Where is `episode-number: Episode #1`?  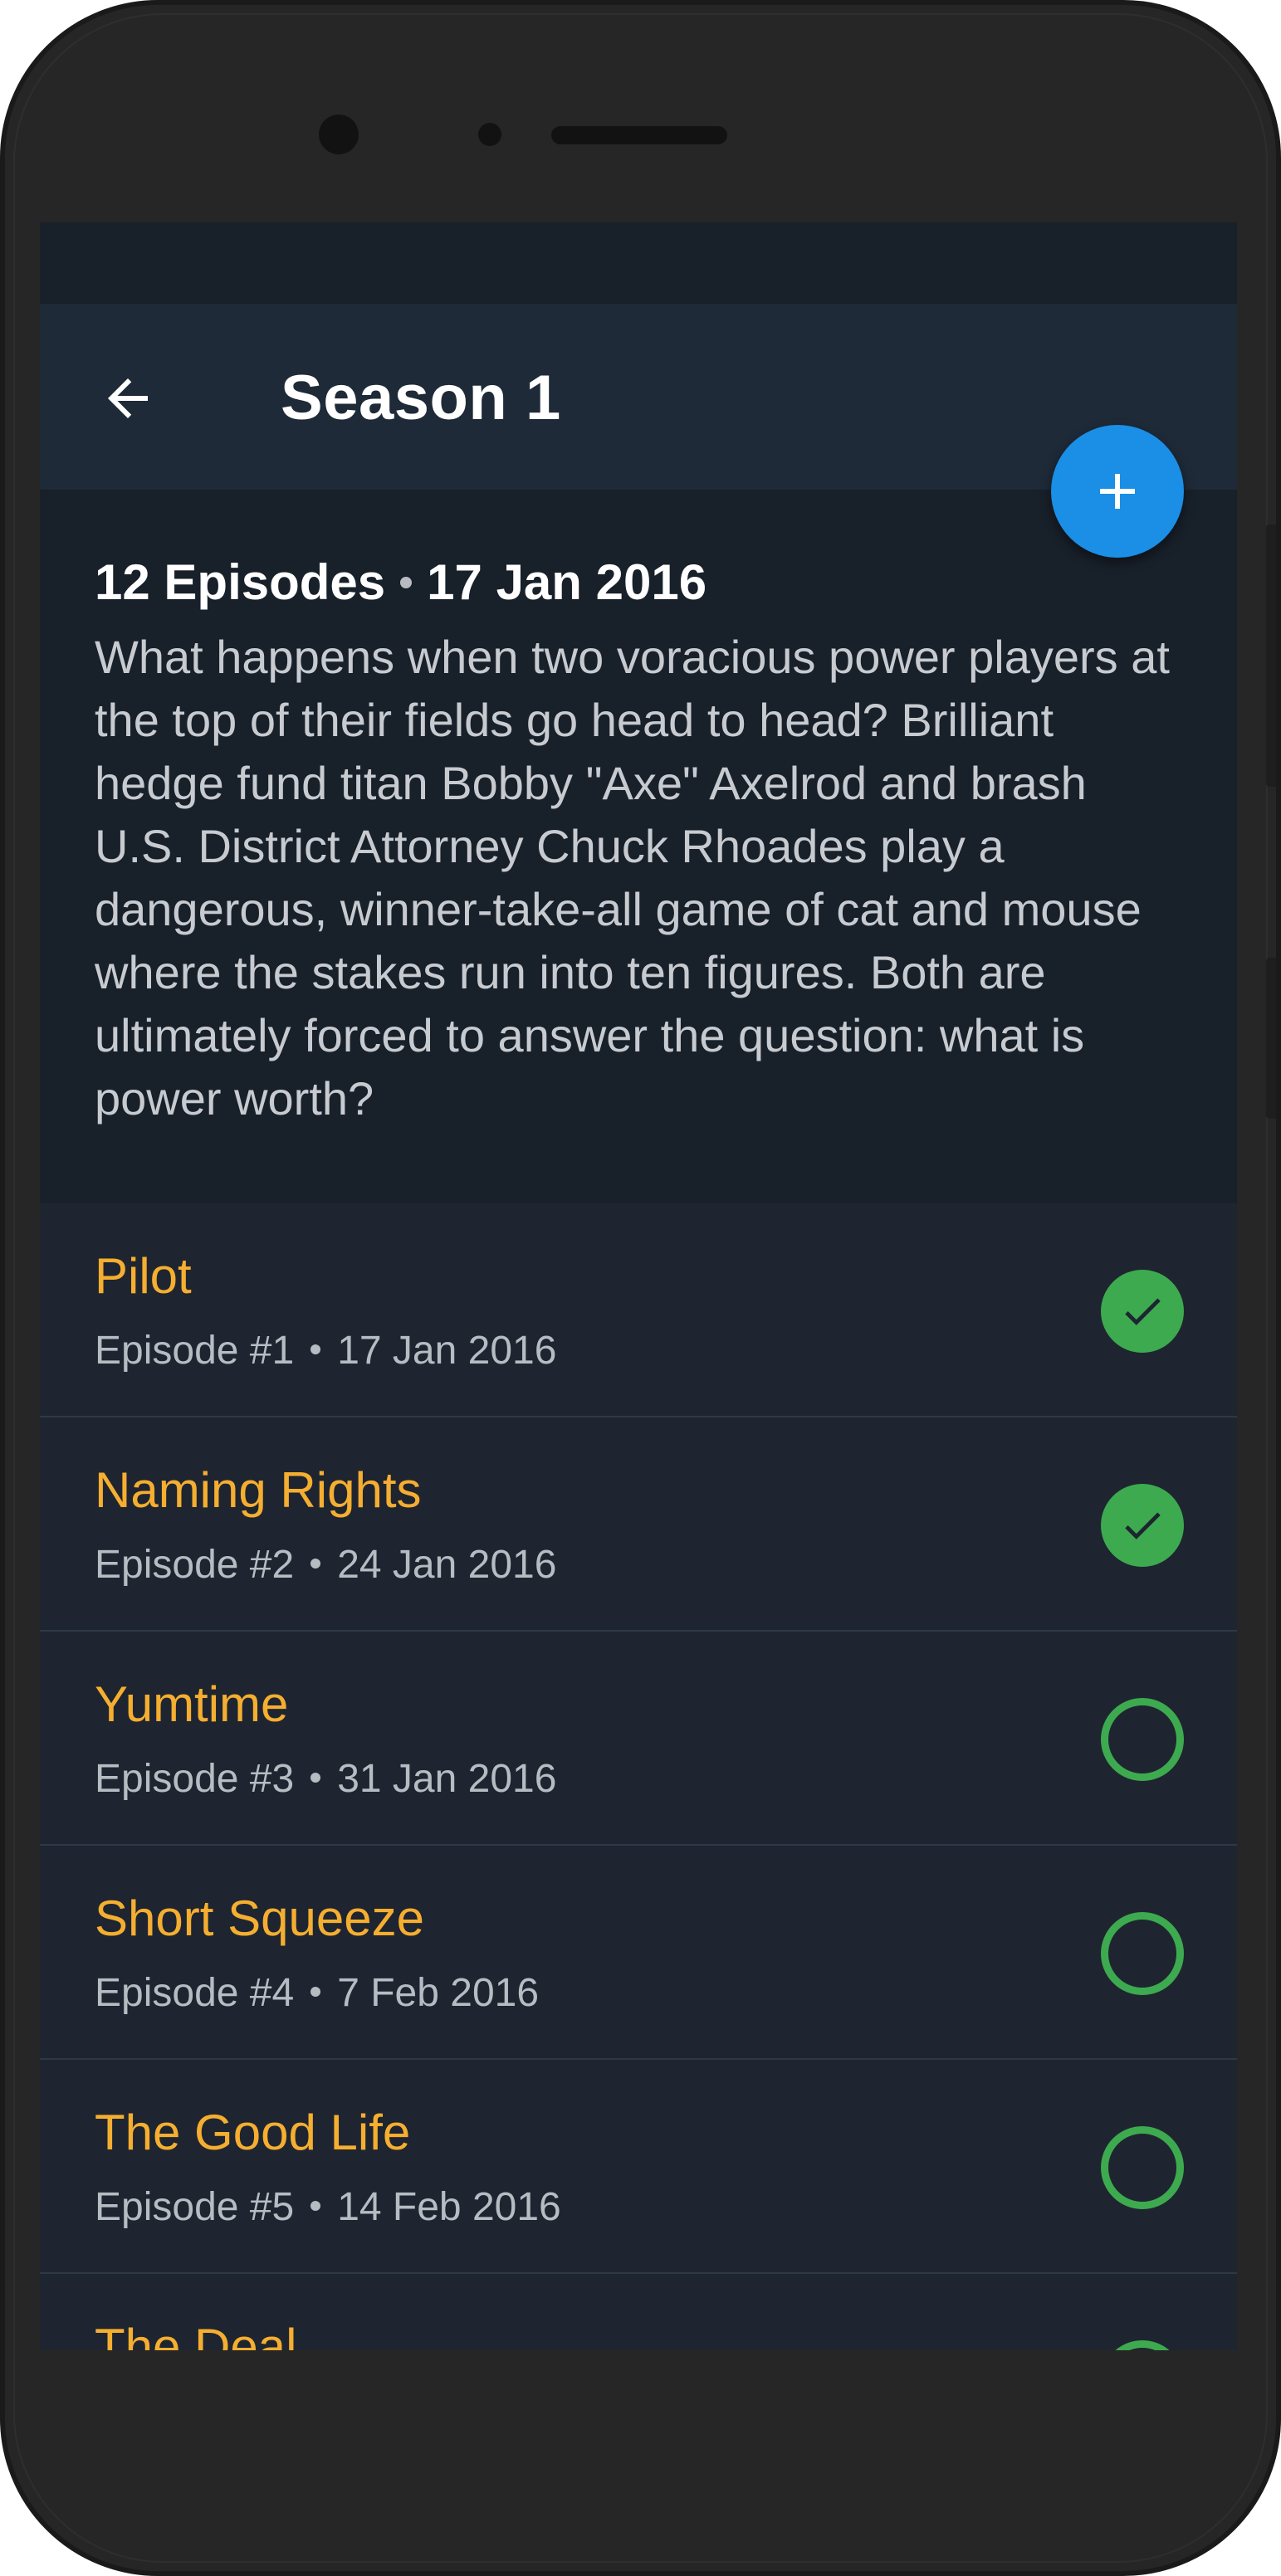 episode-number: Episode #1 is located at coordinates (195, 1351).